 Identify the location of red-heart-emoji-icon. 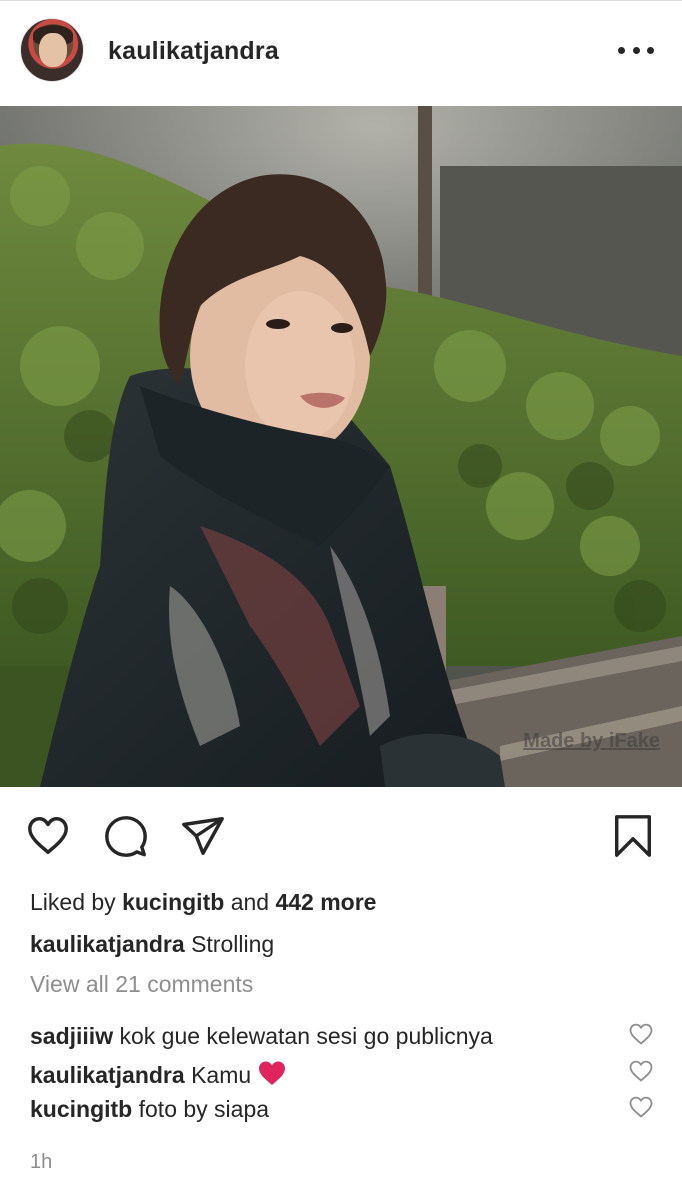
(271, 1073).